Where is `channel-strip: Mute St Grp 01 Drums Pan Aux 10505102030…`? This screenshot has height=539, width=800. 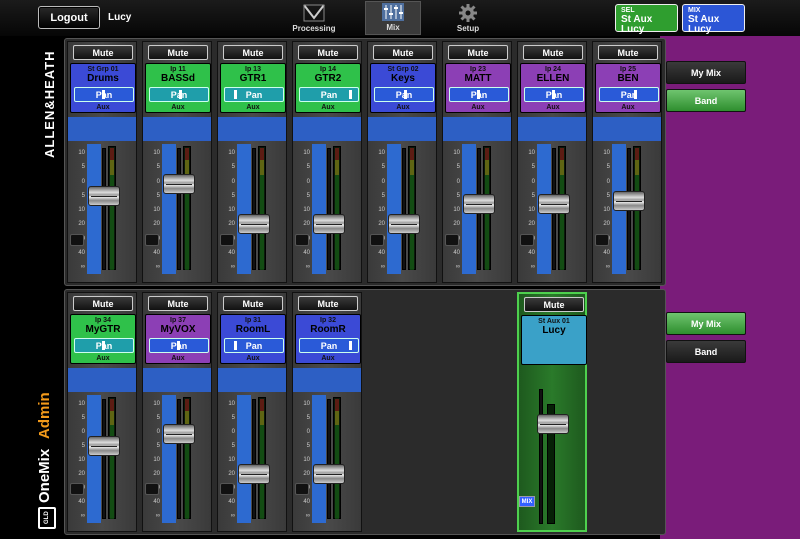 channel-strip: Mute St Grp 01 Drums Pan Aux 10505102030… is located at coordinates (102, 162).